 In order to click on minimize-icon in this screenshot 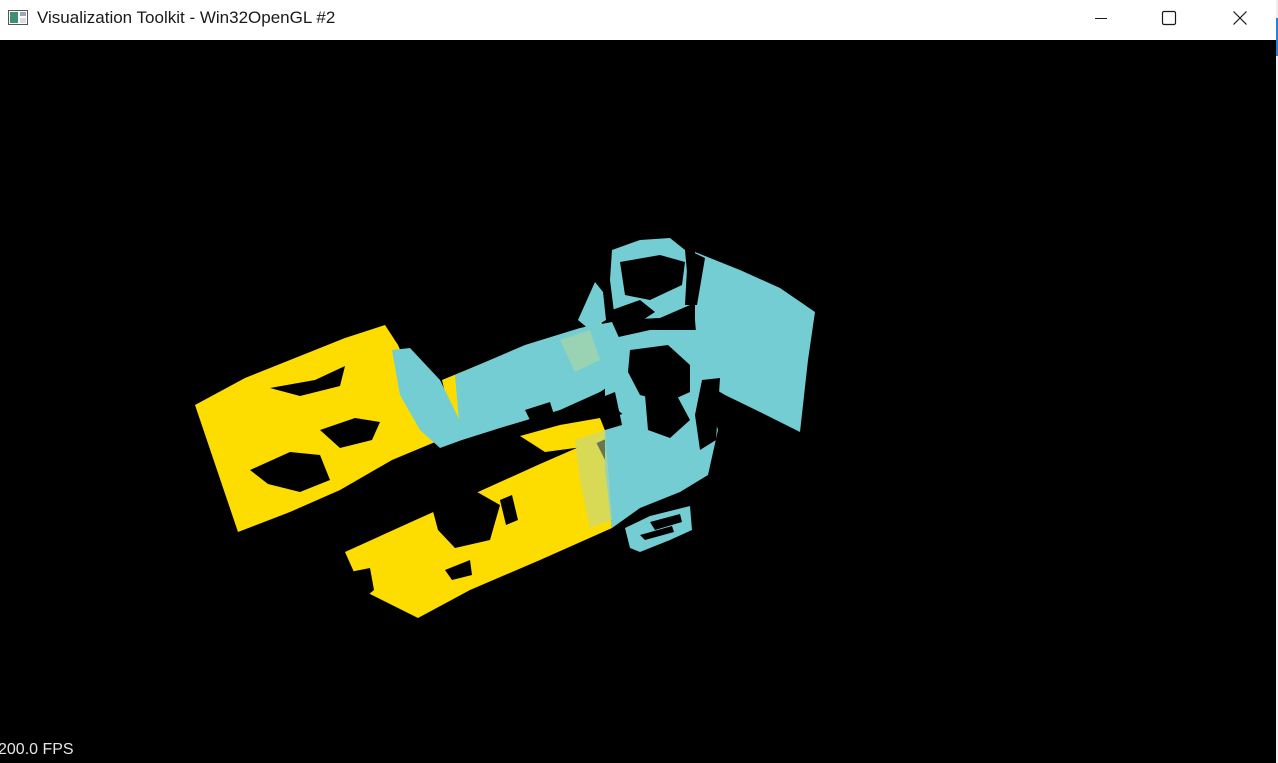, I will do `click(1101, 18)`.